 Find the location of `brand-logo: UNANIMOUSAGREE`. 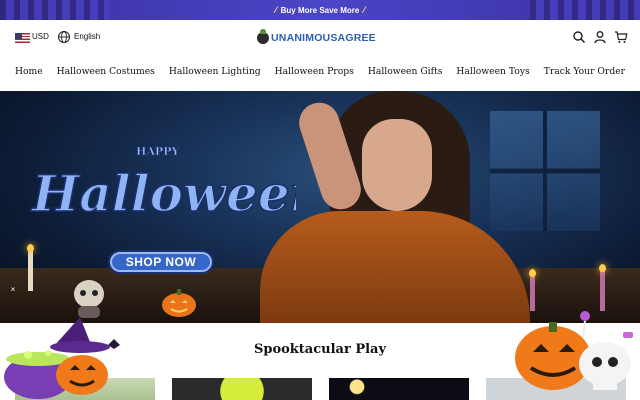

brand-logo: UNANIMOUSAGREE is located at coordinates (316, 37).